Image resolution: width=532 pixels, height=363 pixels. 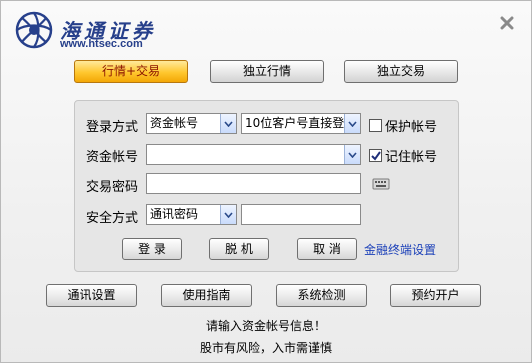 I want to click on security-code-field, so click(x=301, y=214).